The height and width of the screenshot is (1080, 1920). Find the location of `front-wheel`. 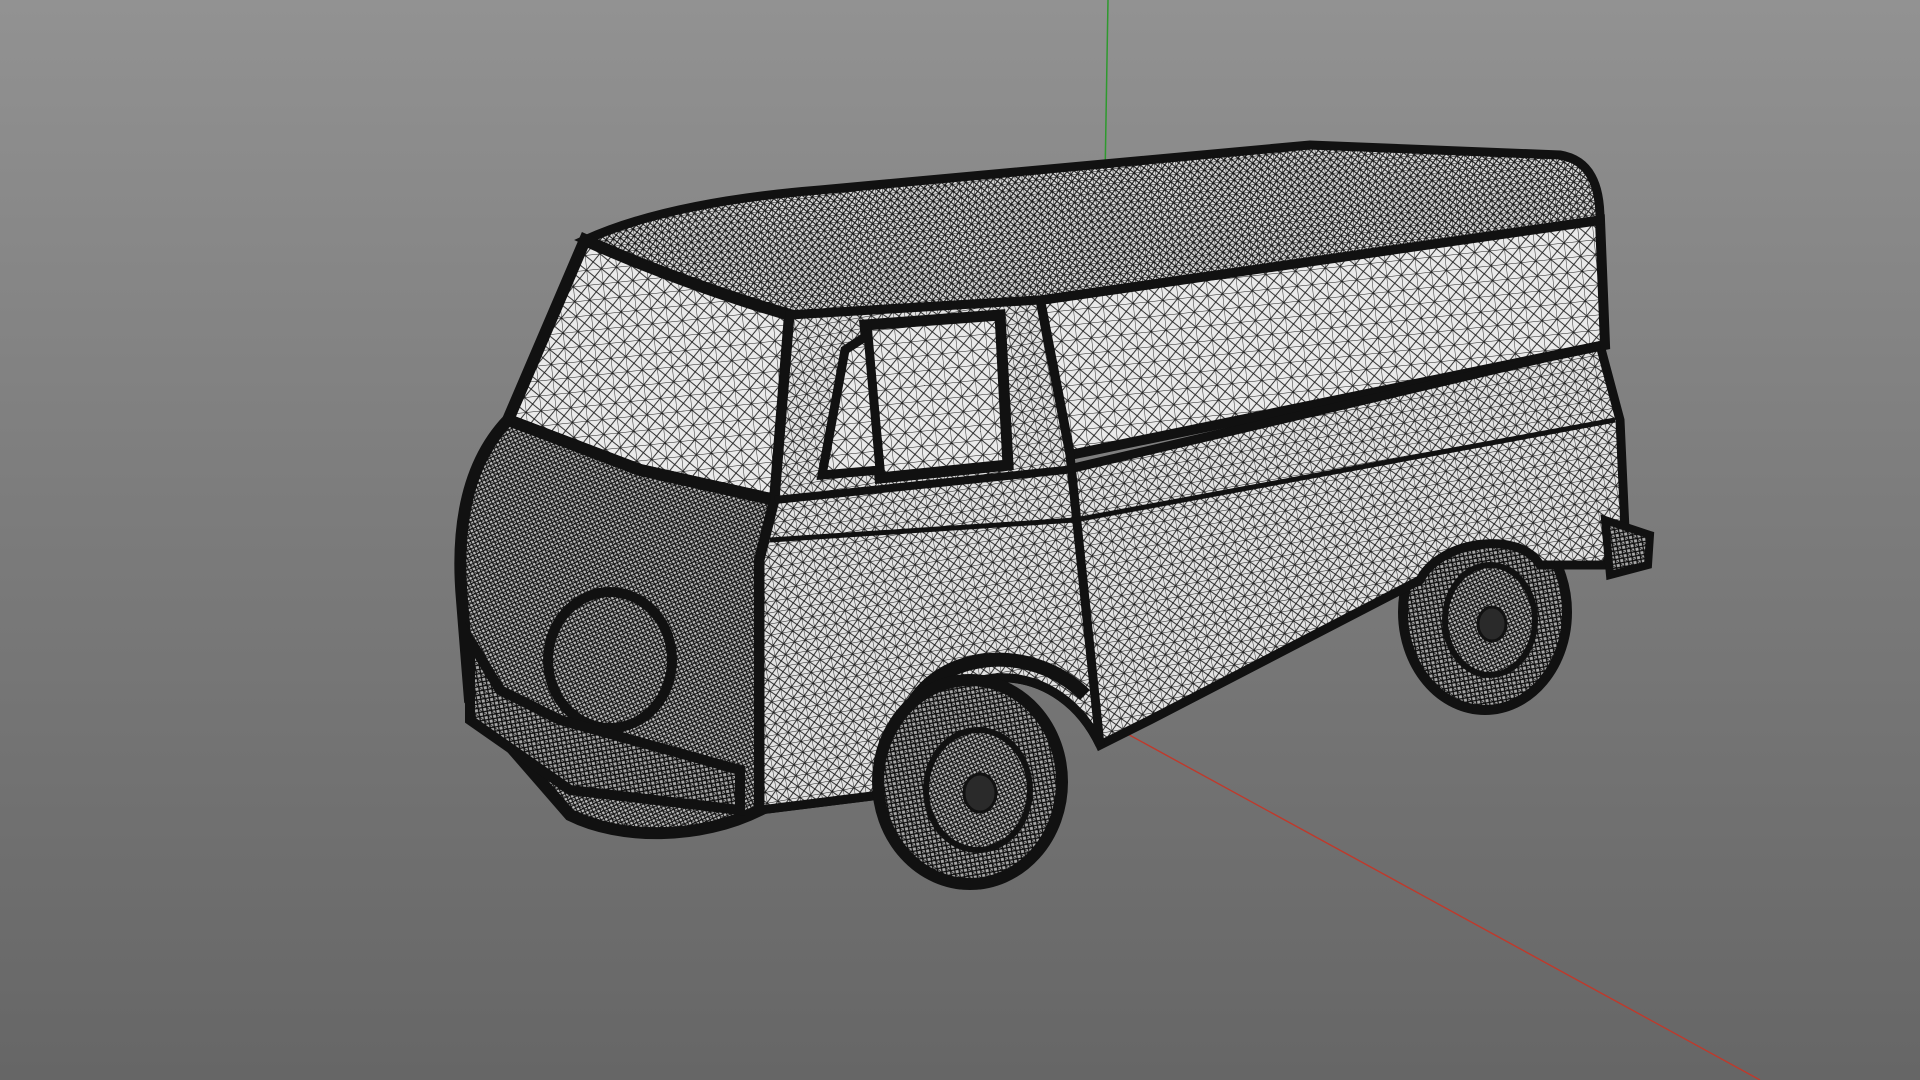

front-wheel is located at coordinates (970, 782).